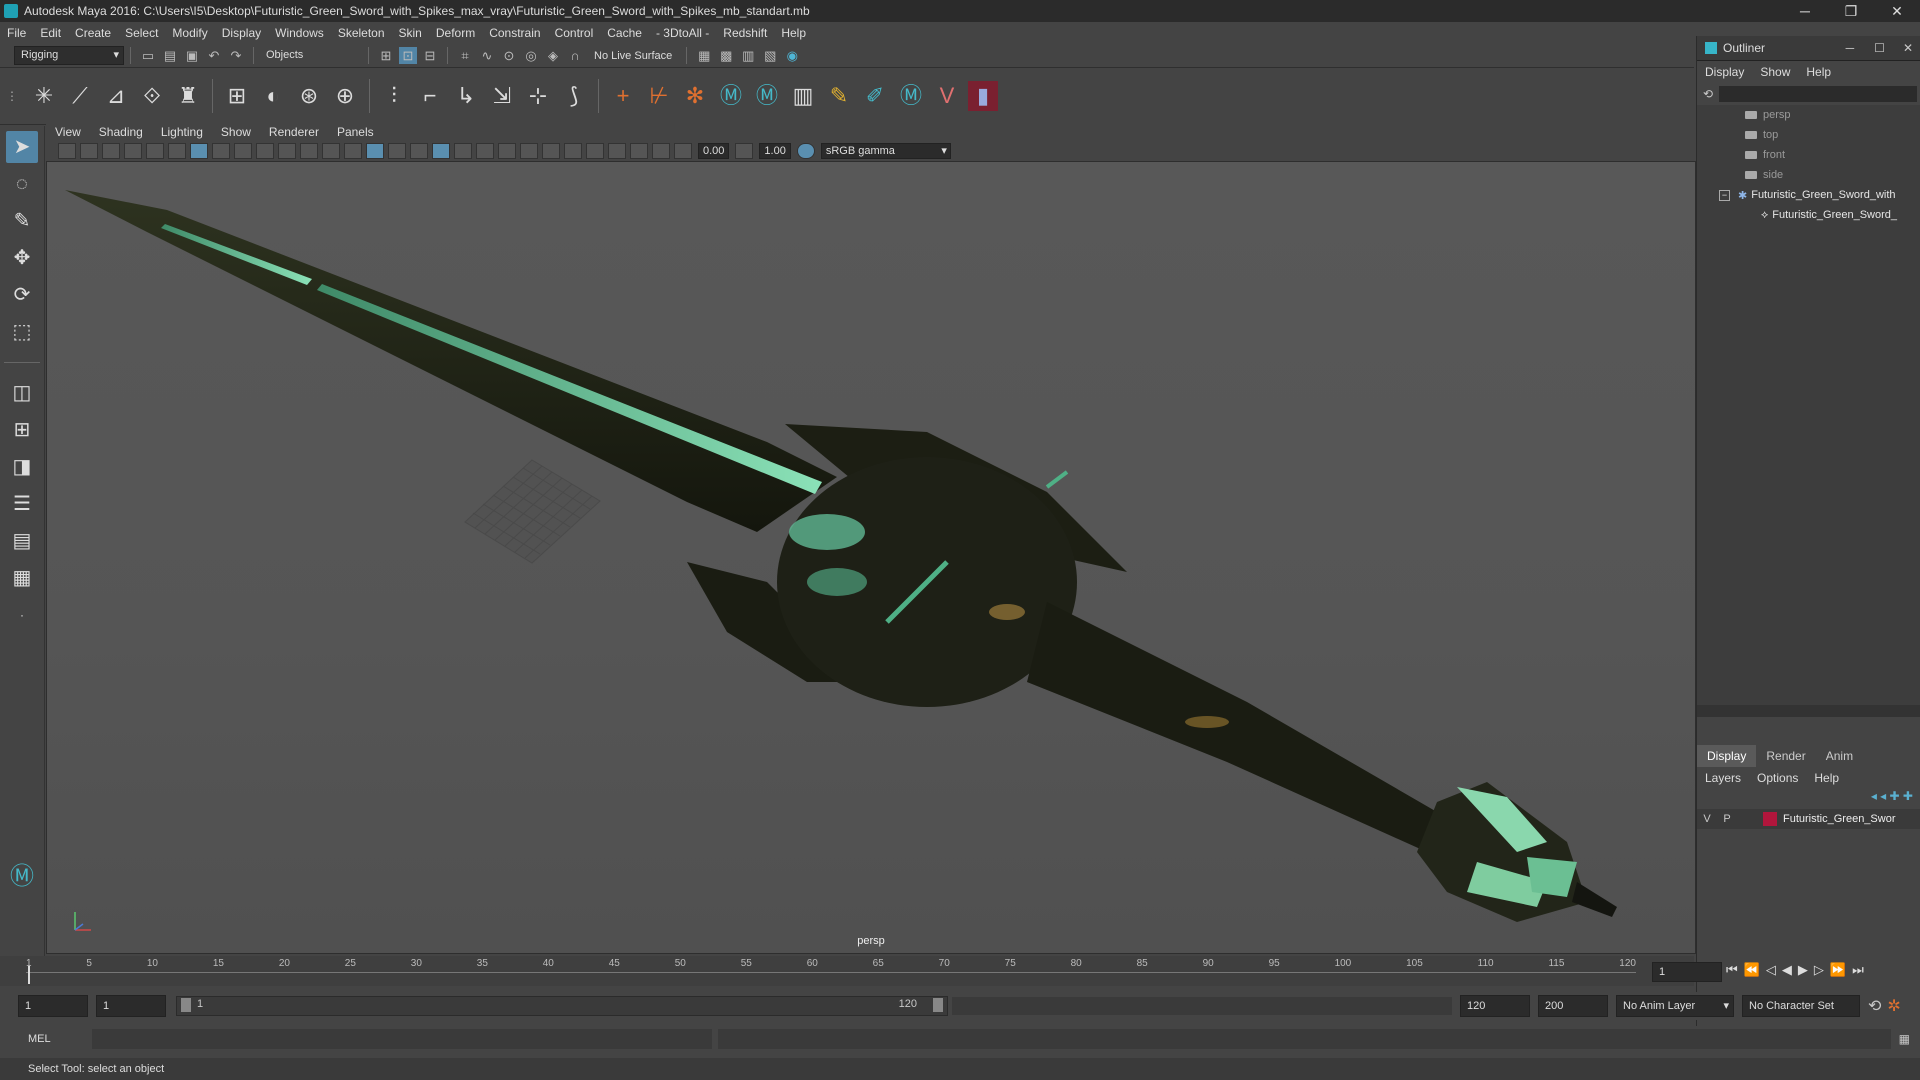 The image size is (1920, 1080). What do you see at coordinates (361, 33) in the screenshot?
I see `menu-skeleton: Skeleton` at bounding box center [361, 33].